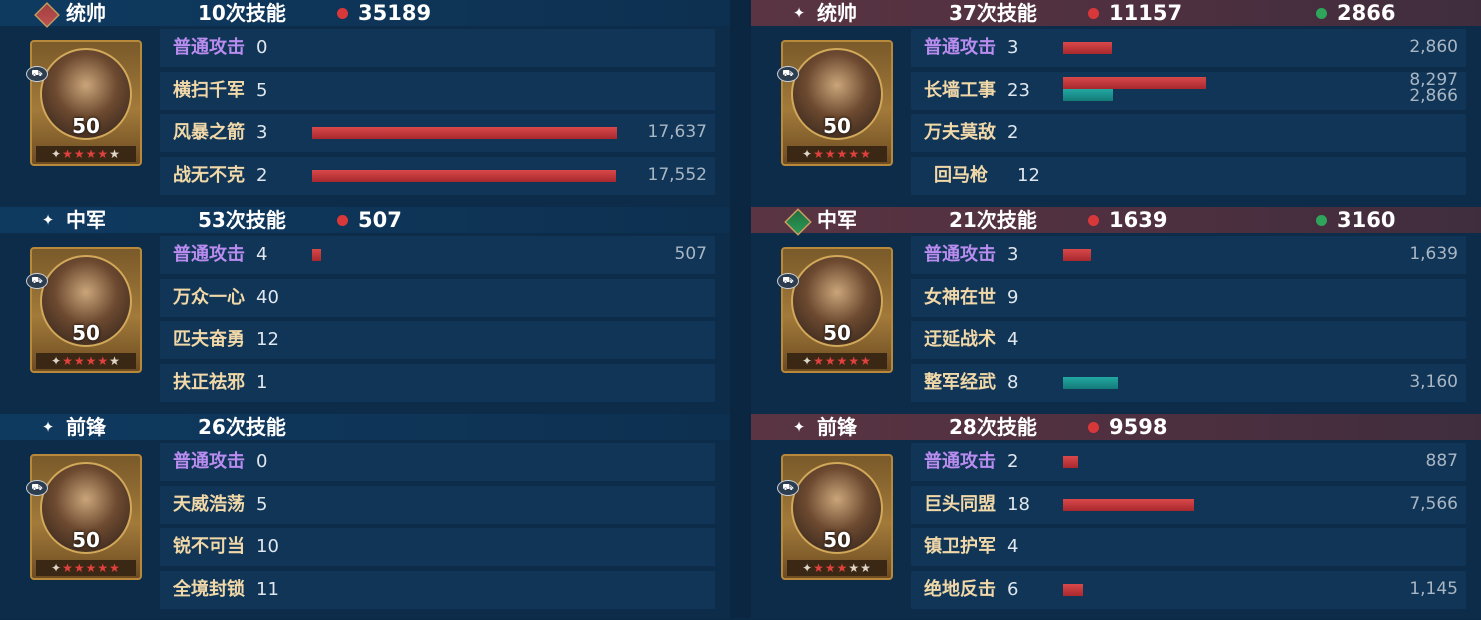 The image size is (1481, 620). Describe the element at coordinates (1138, 427) in the screenshot. I see `total-damage: 9598` at that location.